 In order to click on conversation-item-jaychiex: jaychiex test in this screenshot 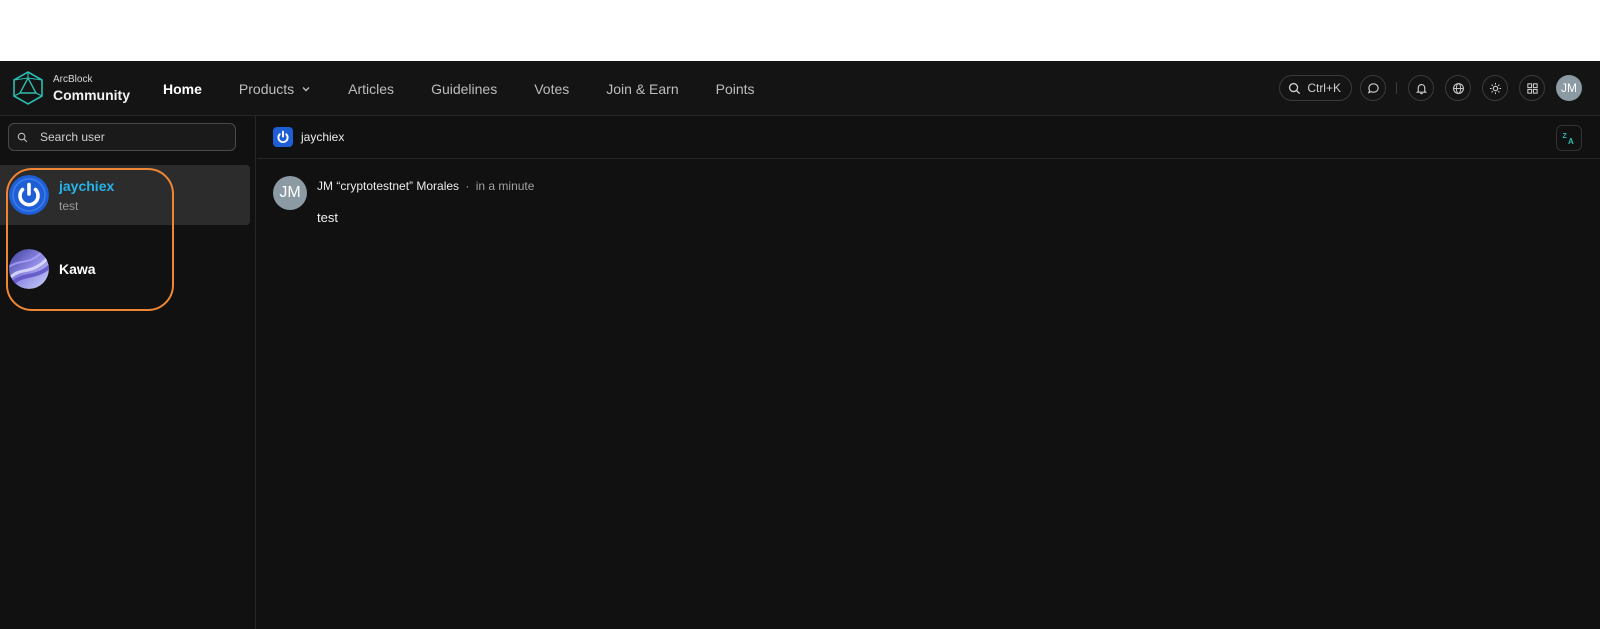, I will do `click(125, 195)`.